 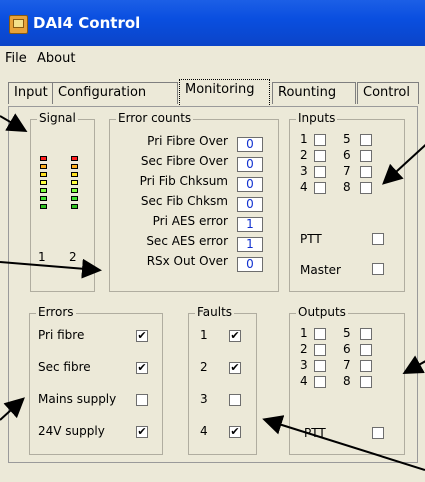 I want to click on arrow-to-rsx-out-over, so click(x=51, y=268).